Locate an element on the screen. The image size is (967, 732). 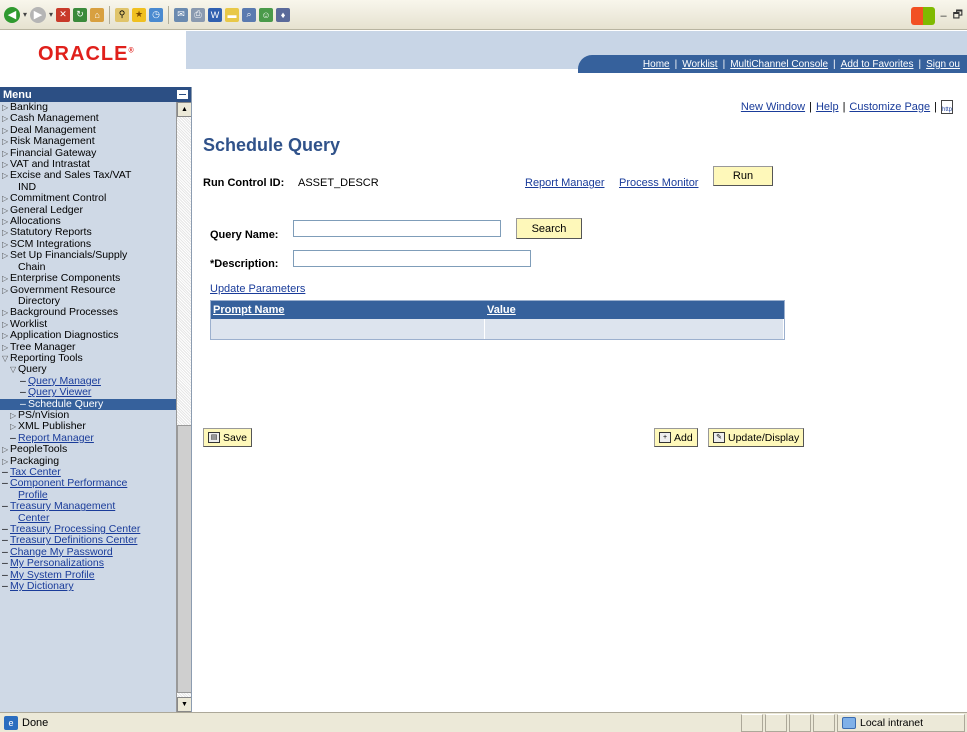
update-parameters-link: Update Parameters is located at coordinates (257, 289).